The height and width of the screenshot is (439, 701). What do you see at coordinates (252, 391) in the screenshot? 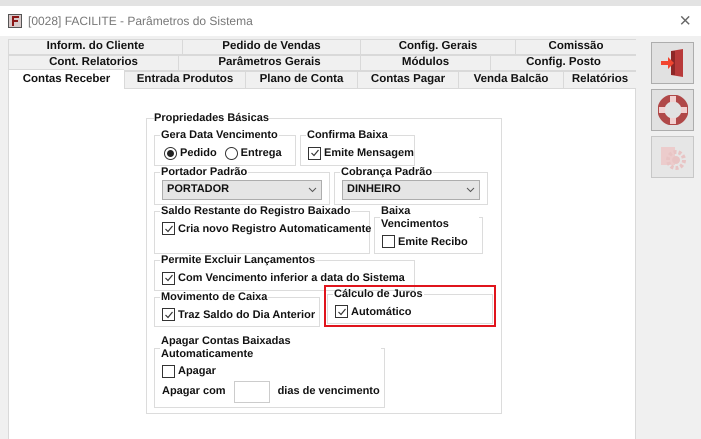
I see `input-field` at bounding box center [252, 391].